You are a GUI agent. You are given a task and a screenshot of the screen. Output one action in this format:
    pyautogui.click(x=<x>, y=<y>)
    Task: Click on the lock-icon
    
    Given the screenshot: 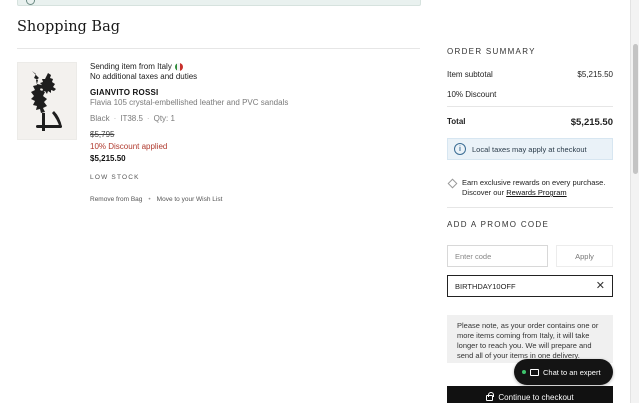 What is the action you would take?
    pyautogui.click(x=490, y=396)
    